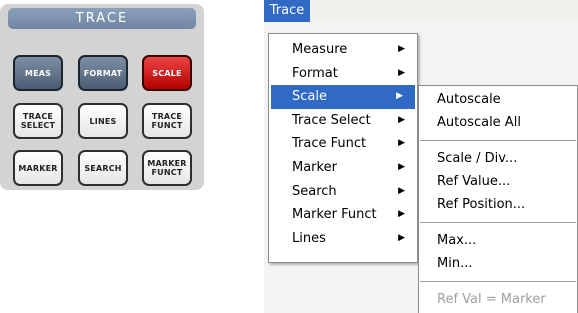 The height and width of the screenshot is (313, 578). I want to click on trace-select-key: TRACE SELECT, so click(38, 121).